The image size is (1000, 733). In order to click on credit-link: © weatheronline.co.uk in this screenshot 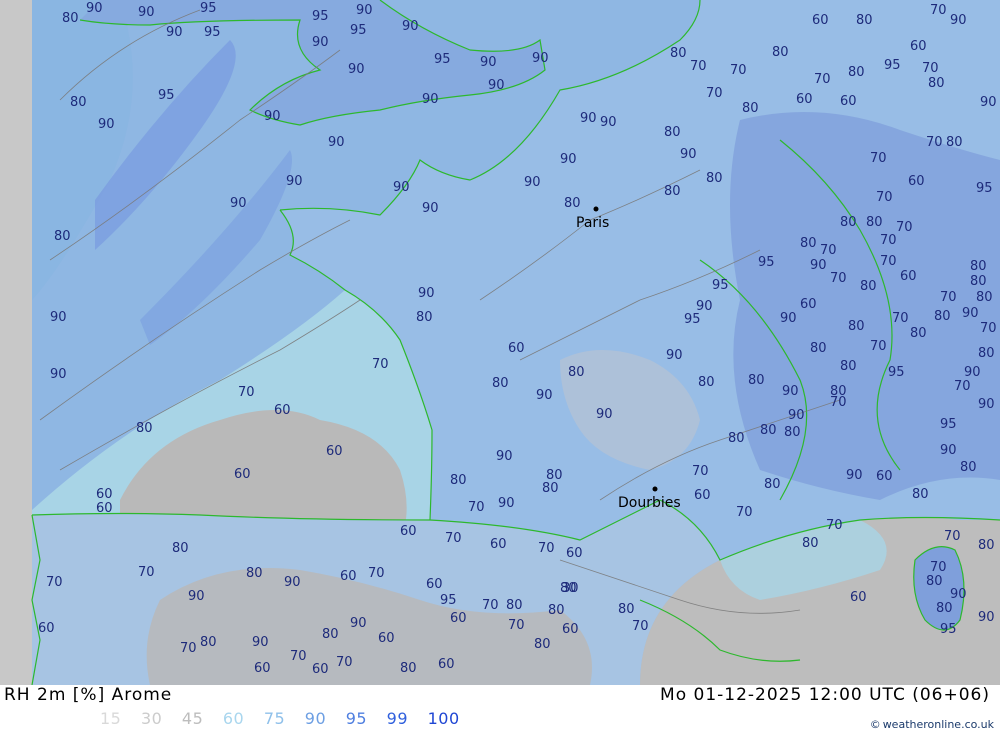, I will do `click(932, 724)`.